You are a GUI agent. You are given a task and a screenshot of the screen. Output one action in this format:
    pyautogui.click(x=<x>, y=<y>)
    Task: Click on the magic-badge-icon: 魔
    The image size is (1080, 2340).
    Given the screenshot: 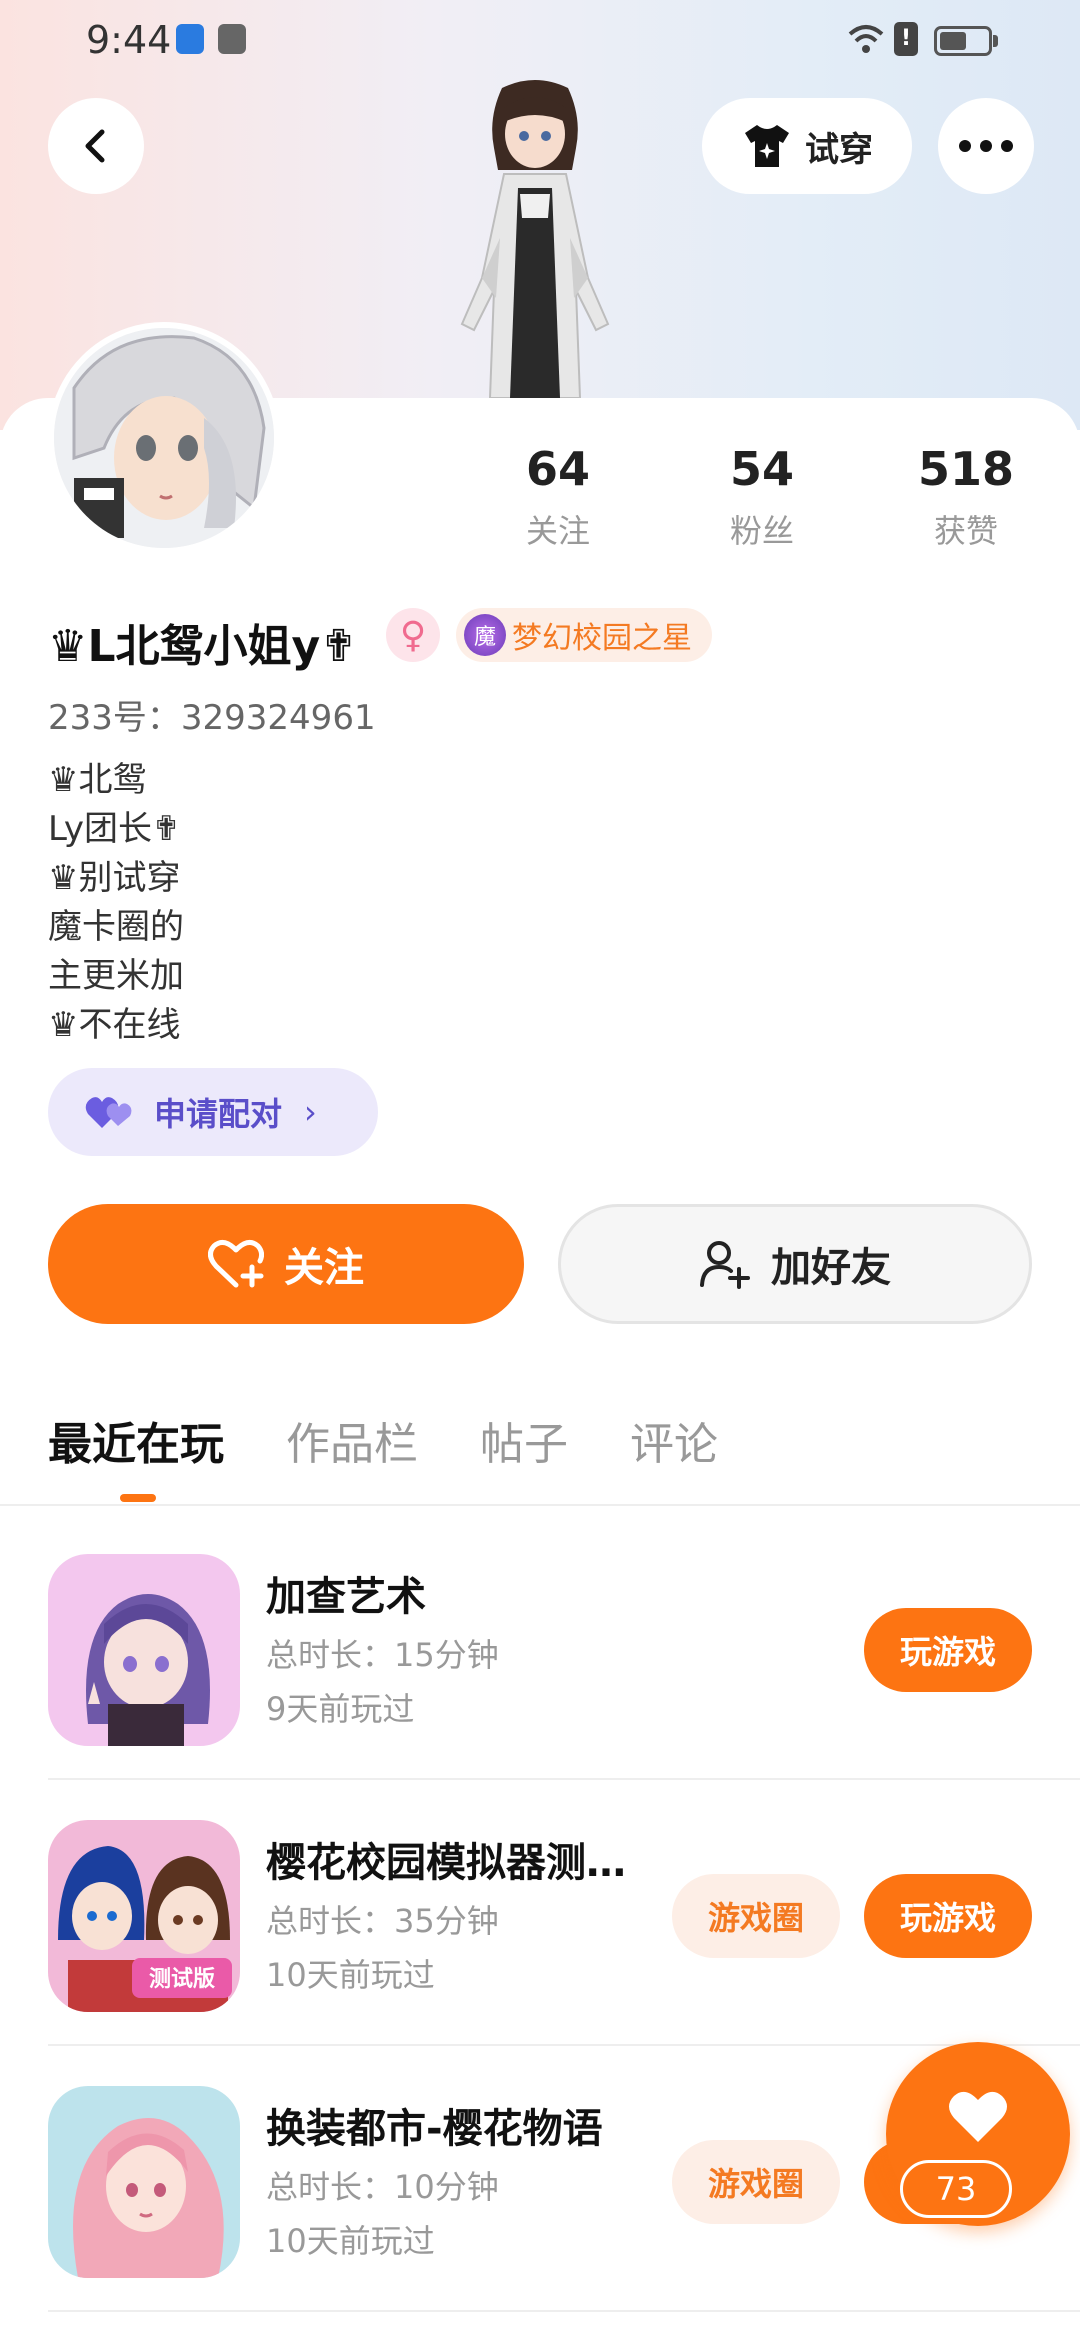 What is the action you would take?
    pyautogui.click(x=485, y=635)
    